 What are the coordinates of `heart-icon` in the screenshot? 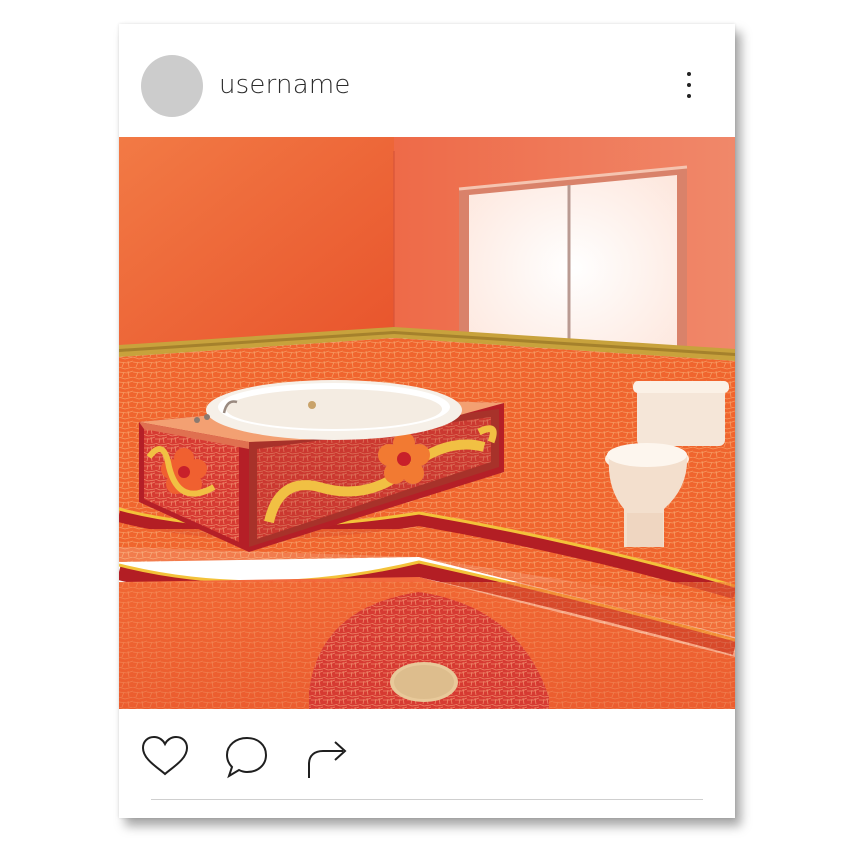 It's located at (165, 758).